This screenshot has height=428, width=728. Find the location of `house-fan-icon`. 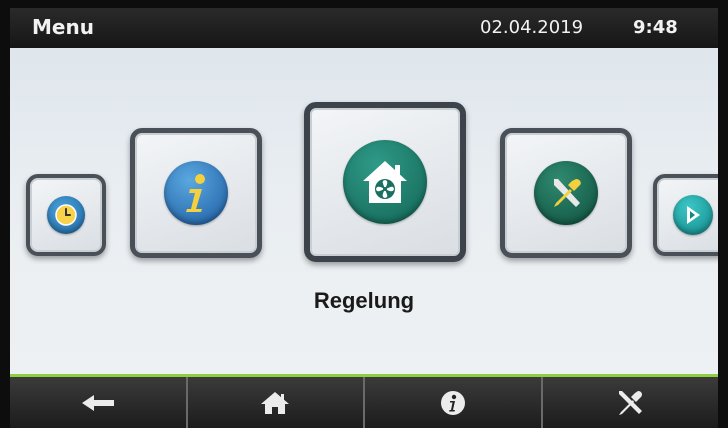

house-fan-icon is located at coordinates (385, 182).